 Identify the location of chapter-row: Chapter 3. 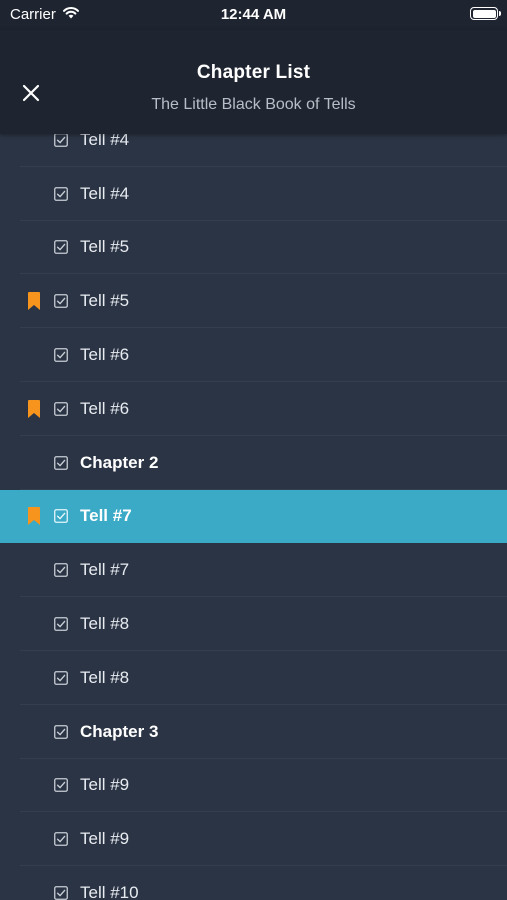
(253, 731).